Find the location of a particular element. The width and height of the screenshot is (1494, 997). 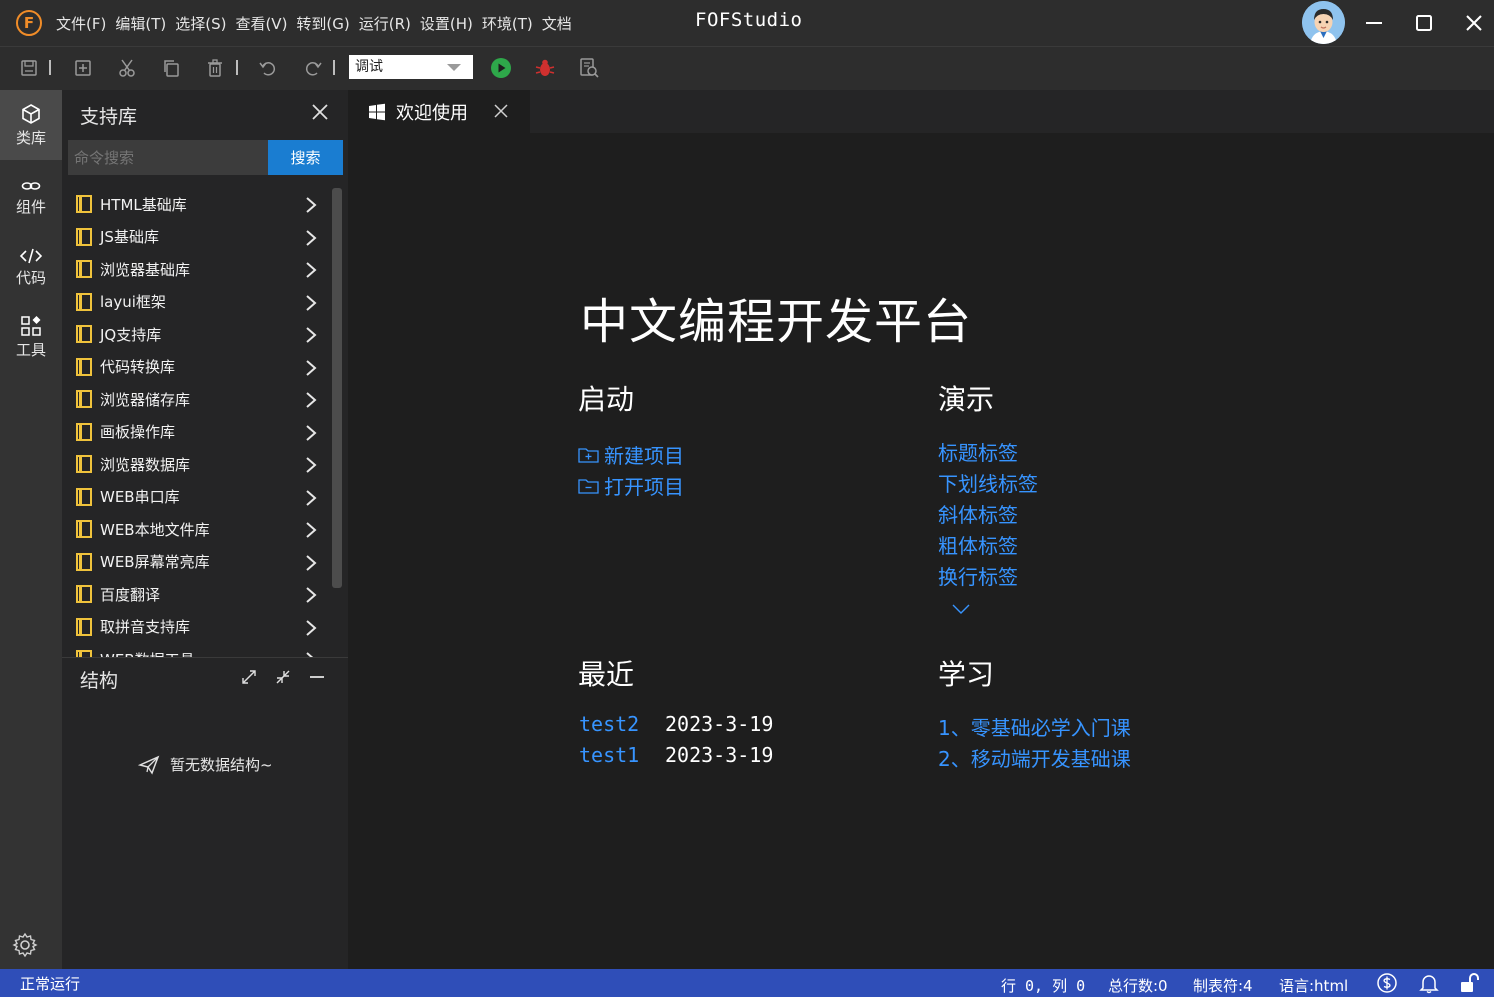

list-item-label: 代码转换库 is located at coordinates (138, 367).